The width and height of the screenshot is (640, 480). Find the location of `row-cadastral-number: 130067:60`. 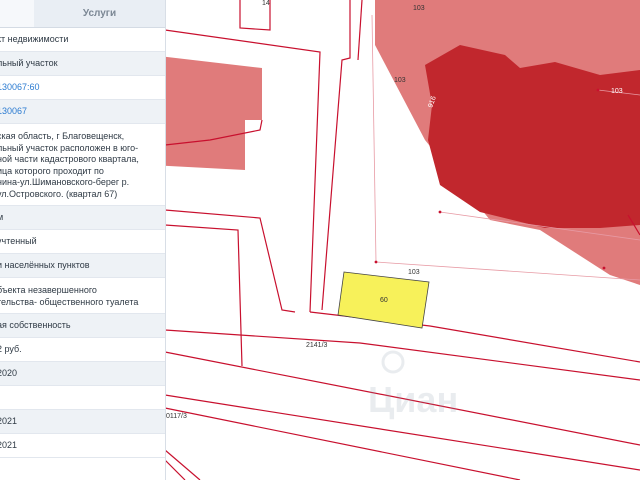

row-cadastral-number: 130067:60 is located at coordinates (82, 88).